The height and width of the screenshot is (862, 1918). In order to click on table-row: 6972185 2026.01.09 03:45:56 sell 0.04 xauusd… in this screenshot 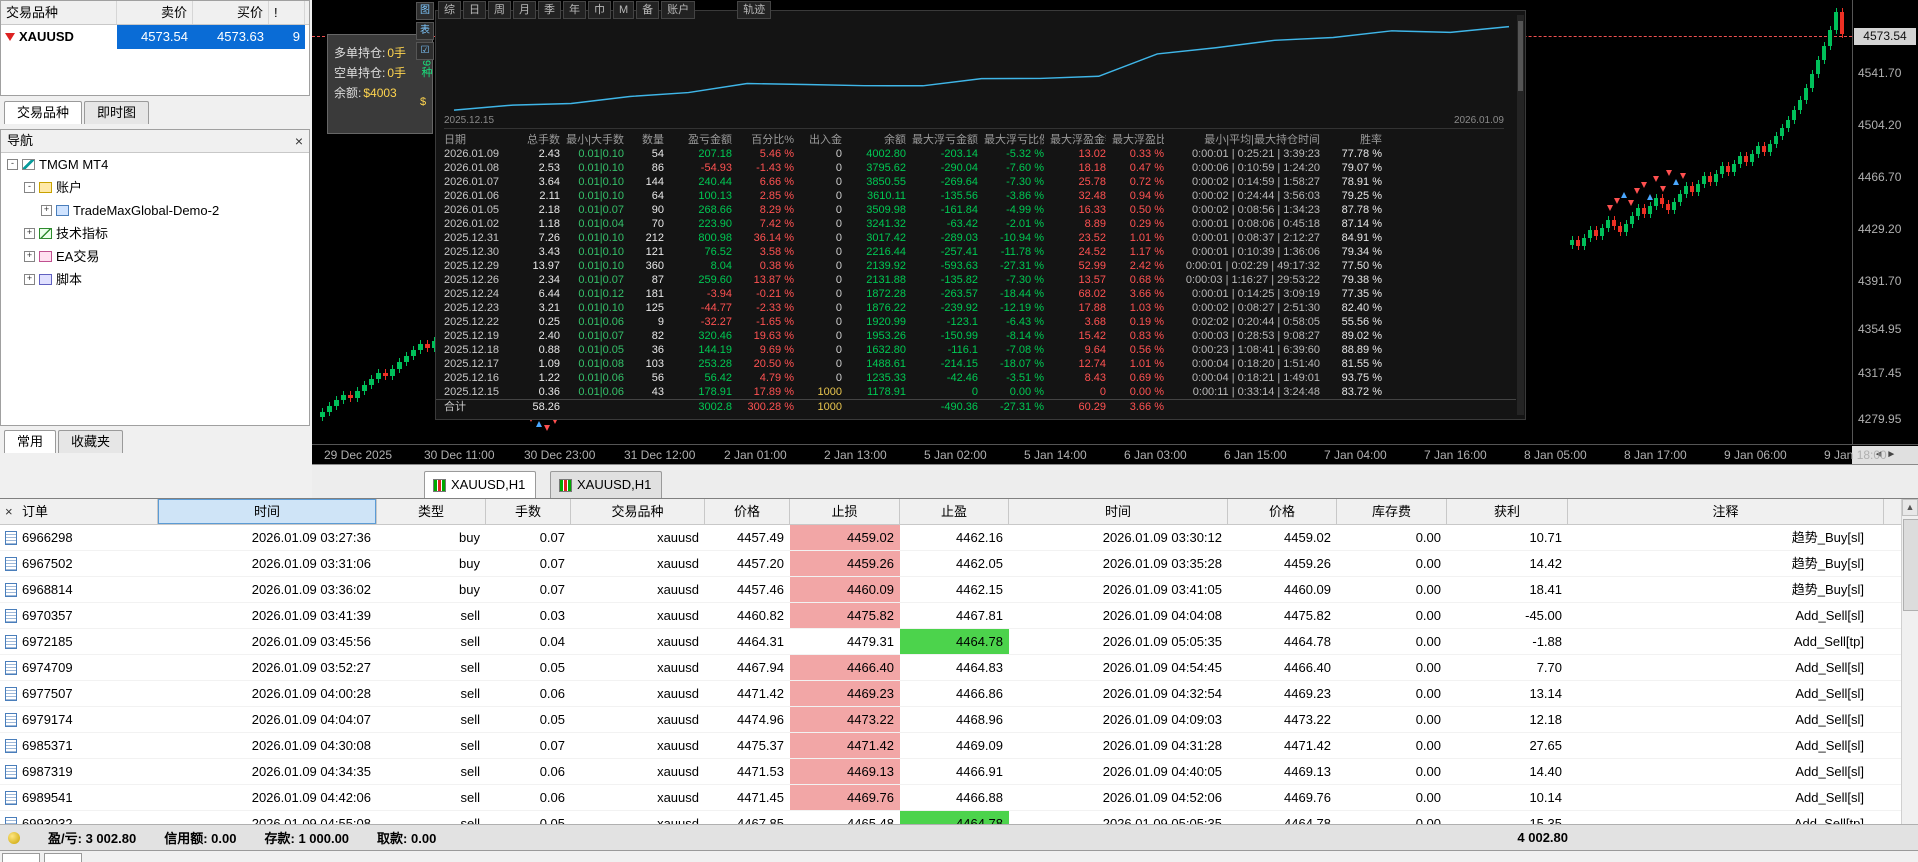, I will do `click(959, 642)`.